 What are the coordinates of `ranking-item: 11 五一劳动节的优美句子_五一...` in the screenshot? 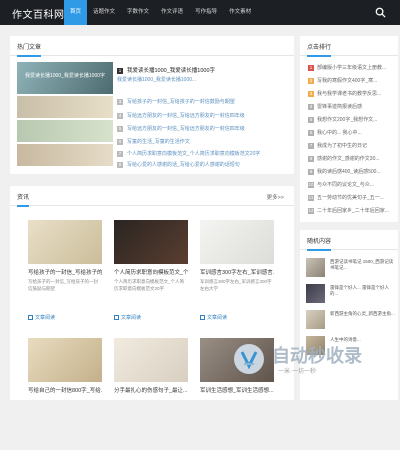 It's located at (351, 197).